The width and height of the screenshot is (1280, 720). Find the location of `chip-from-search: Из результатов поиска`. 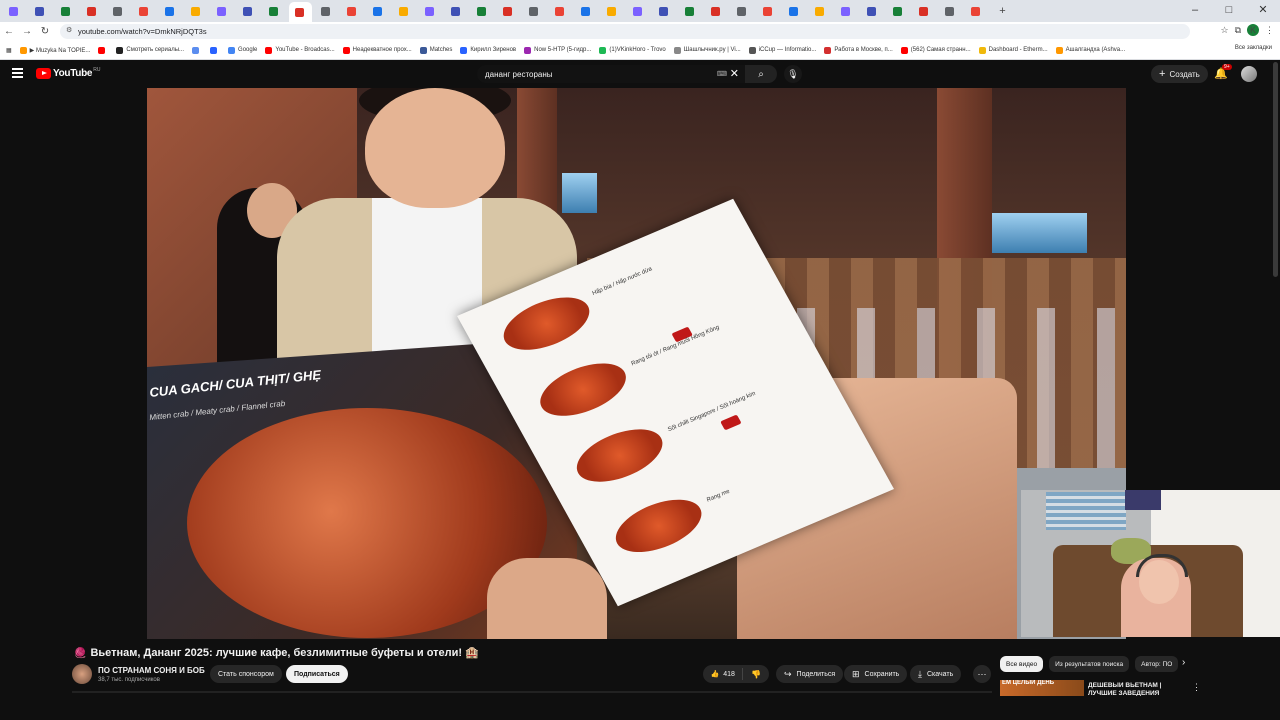

chip-from-search: Из результатов поиска is located at coordinates (1089, 664).